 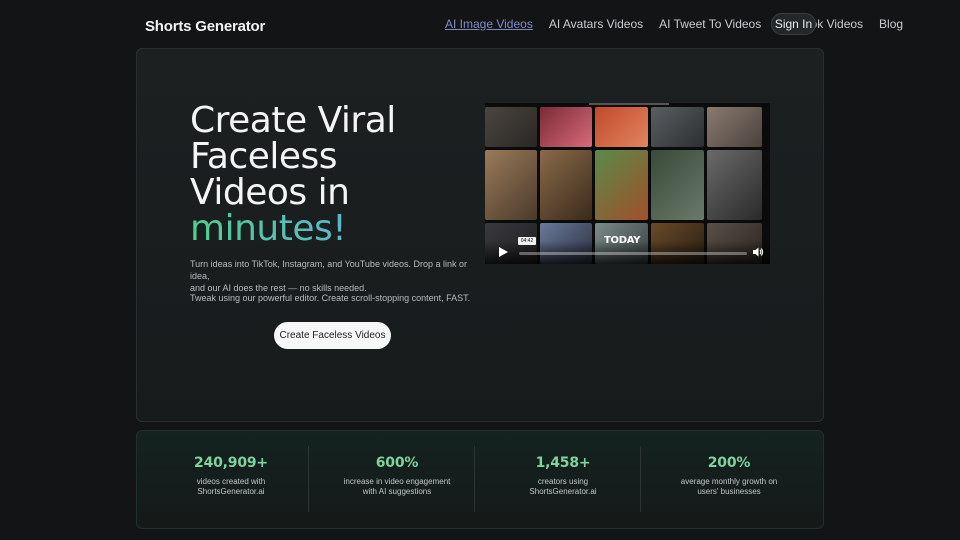 I want to click on headline-line-3: Videos in, so click(x=270, y=192).